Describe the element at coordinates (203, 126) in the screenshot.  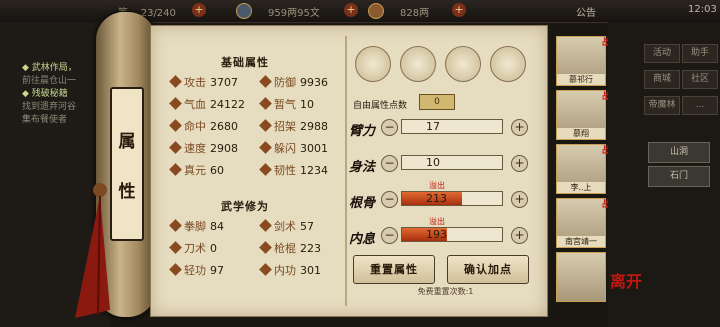
I see `stat-item: 命中 2680` at that location.